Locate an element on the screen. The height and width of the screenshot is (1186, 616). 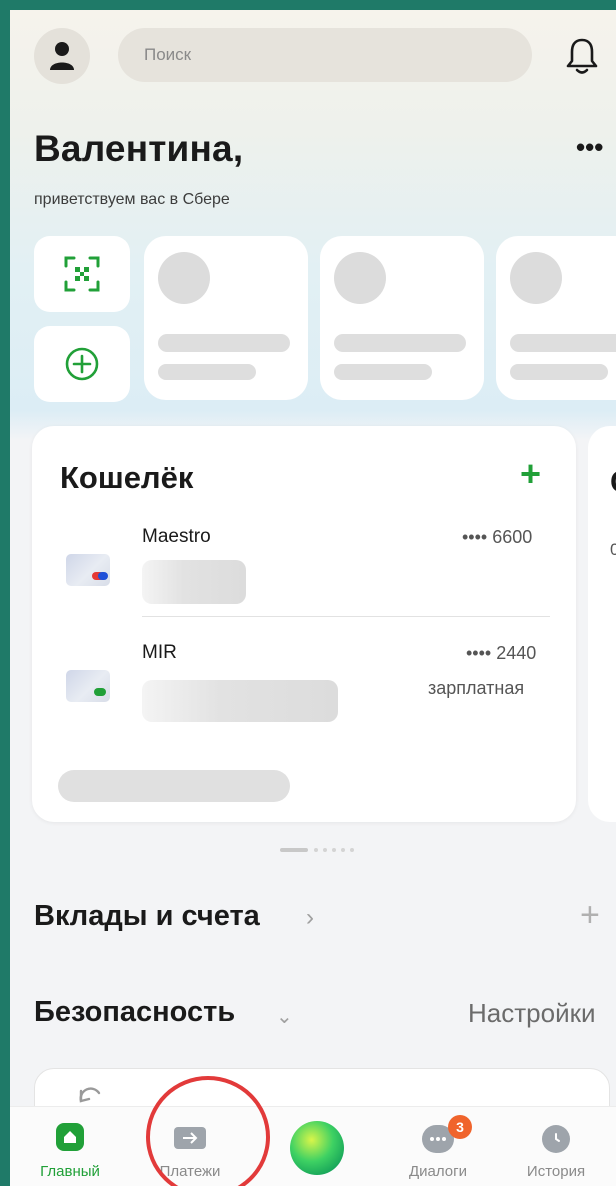
profile-avatar is located at coordinates (62, 56).